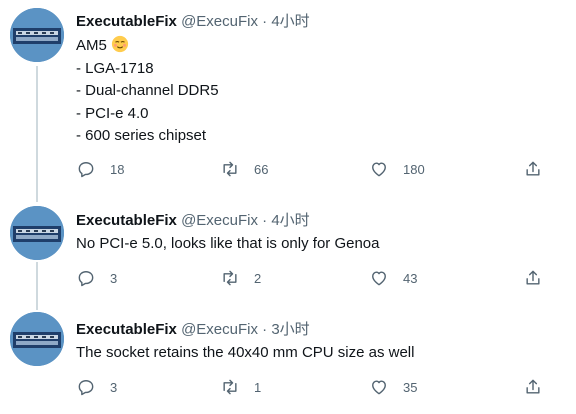  Describe the element at coordinates (258, 387) in the screenshot. I see `retweet-count: 1` at that location.